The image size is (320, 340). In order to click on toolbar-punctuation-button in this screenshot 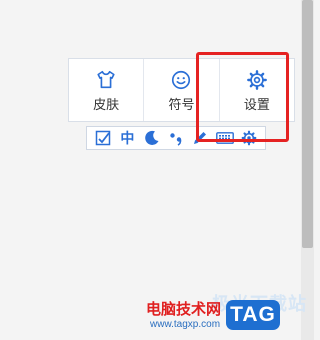, I will do `click(176, 138)`.